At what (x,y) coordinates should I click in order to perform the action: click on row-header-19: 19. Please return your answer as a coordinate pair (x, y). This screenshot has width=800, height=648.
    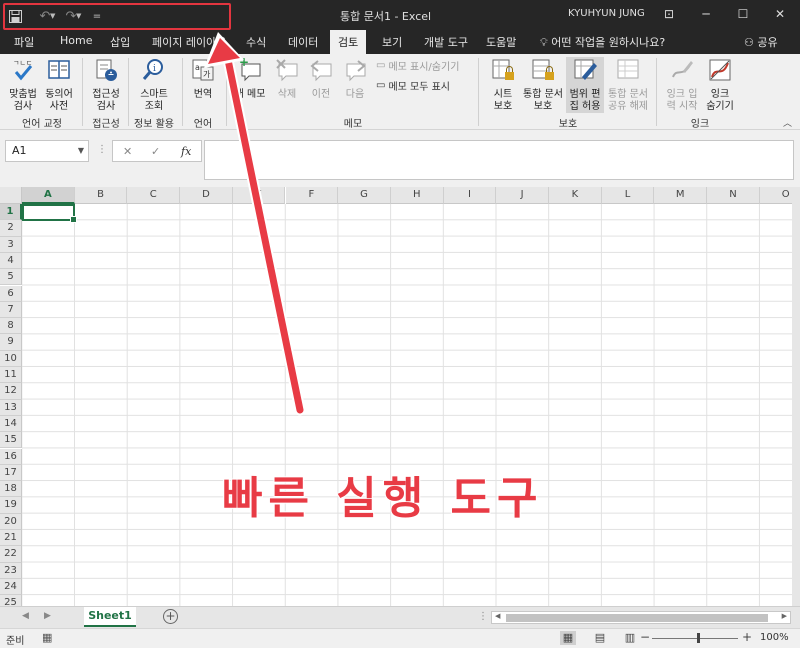
    Looking at the image, I should click on (11, 505).